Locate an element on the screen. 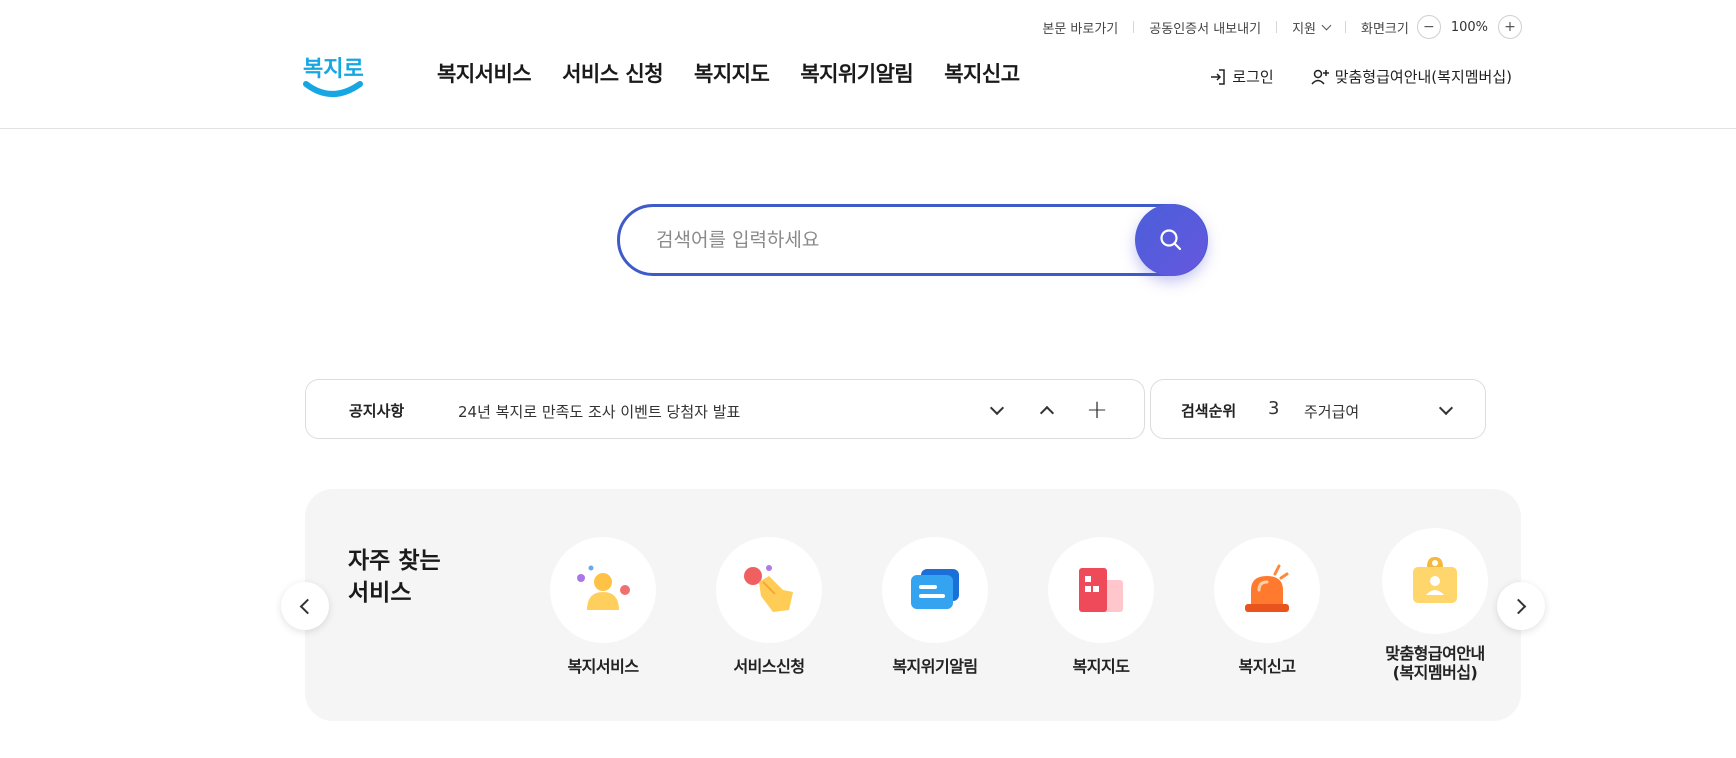 Image resolution: width=1736 pixels, height=758 pixels. notice-prev-button is located at coordinates (1047, 410).